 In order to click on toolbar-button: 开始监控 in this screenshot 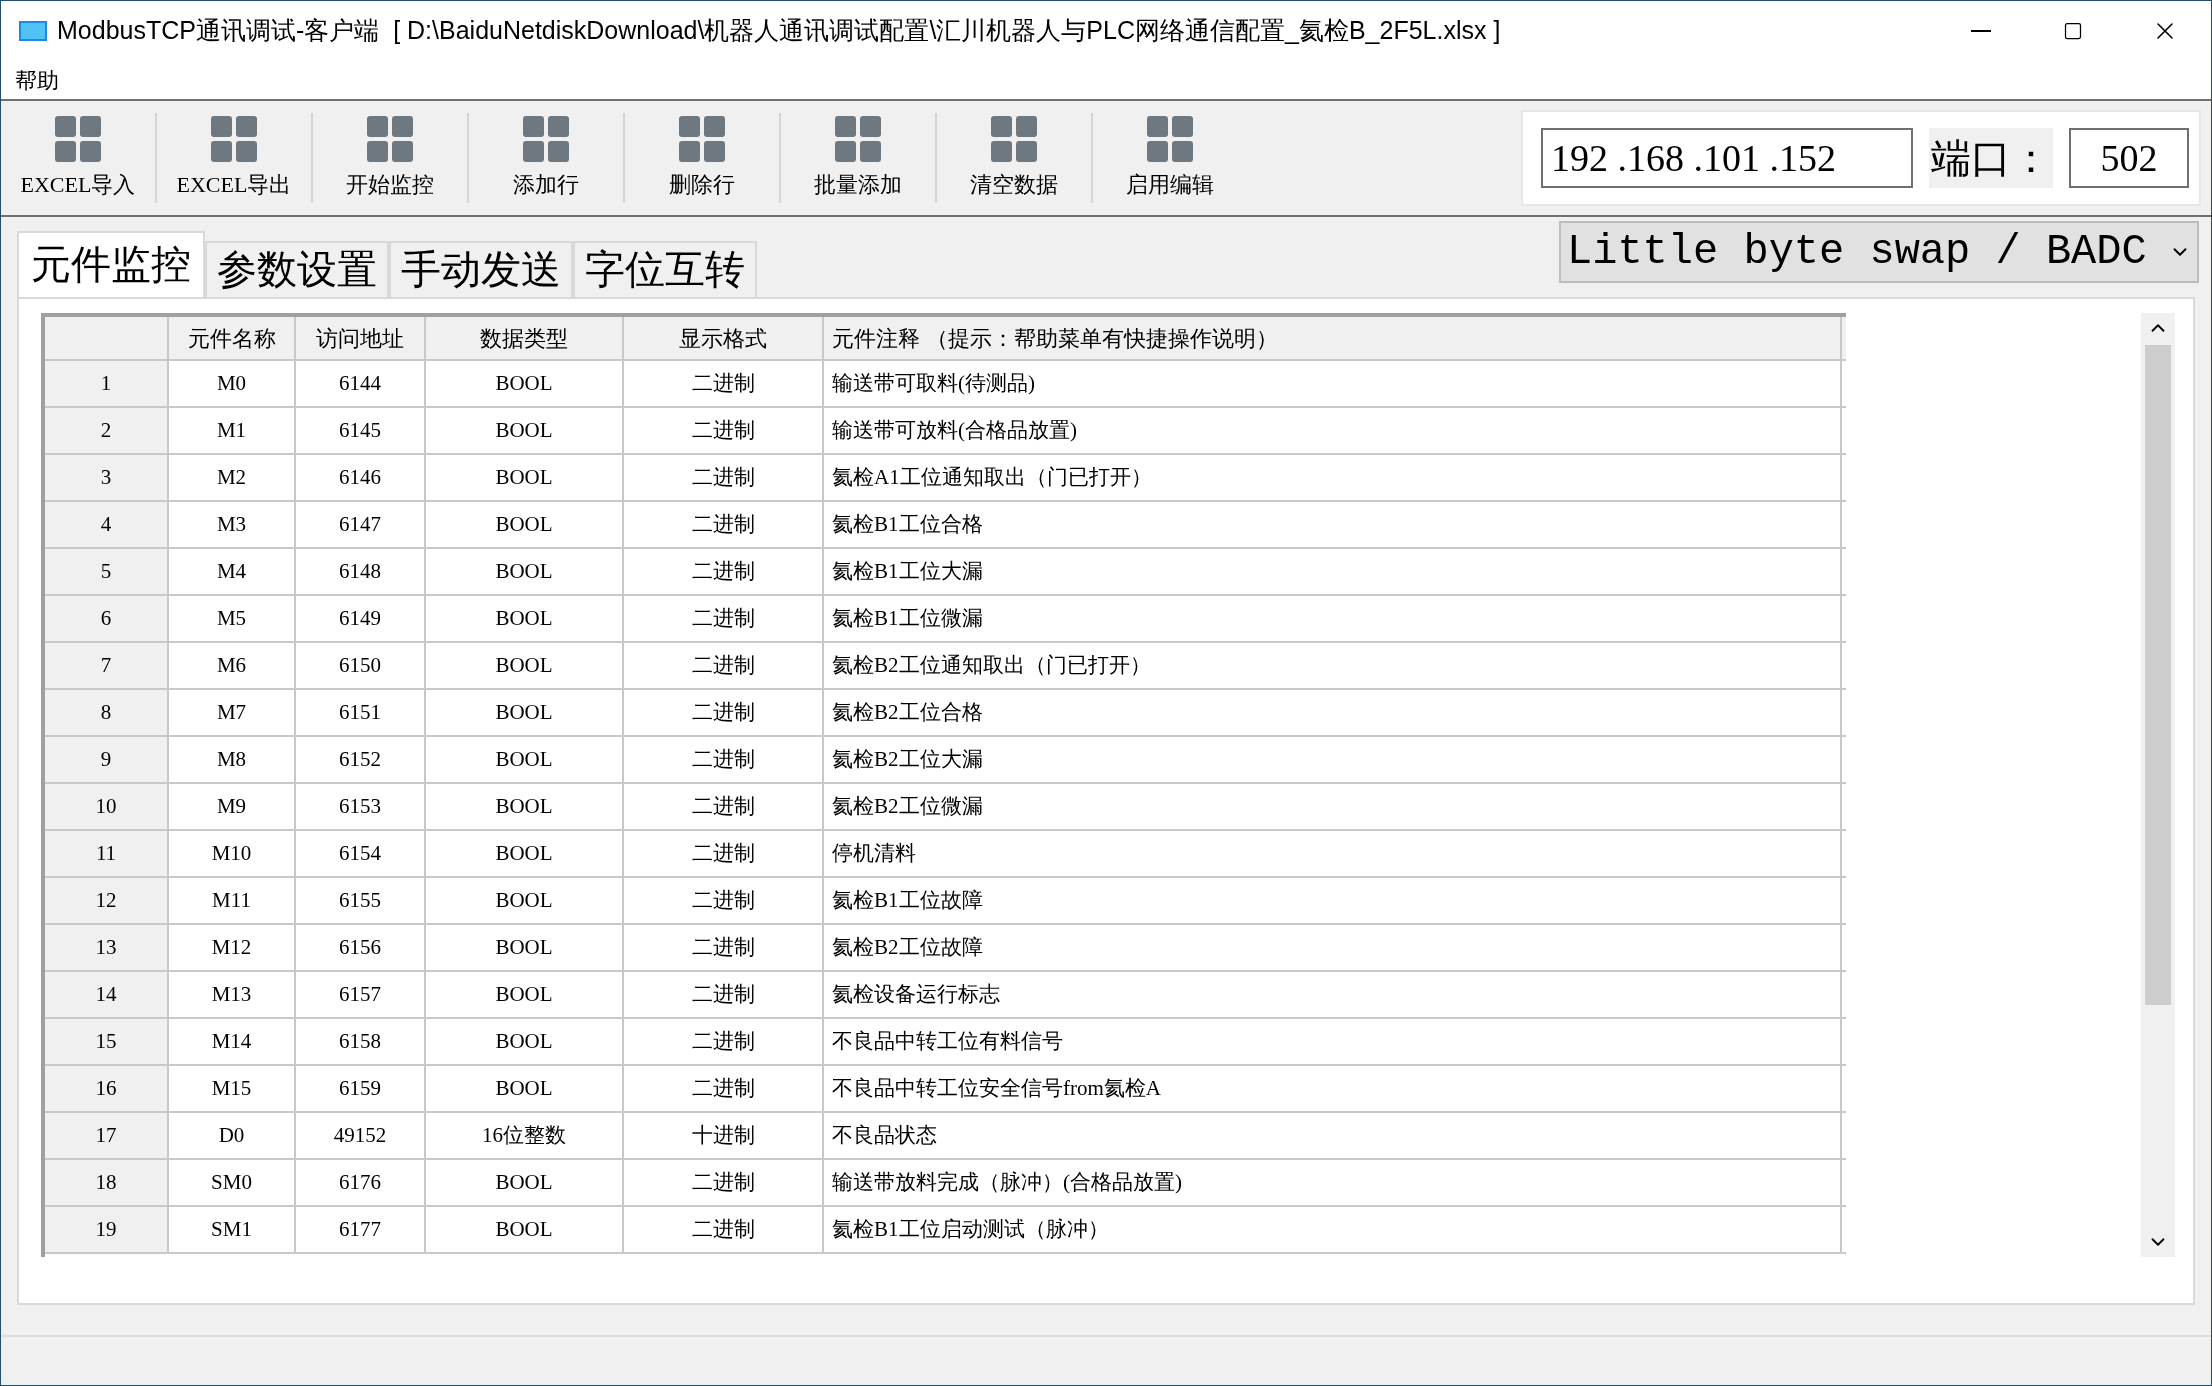, I will do `click(390, 158)`.